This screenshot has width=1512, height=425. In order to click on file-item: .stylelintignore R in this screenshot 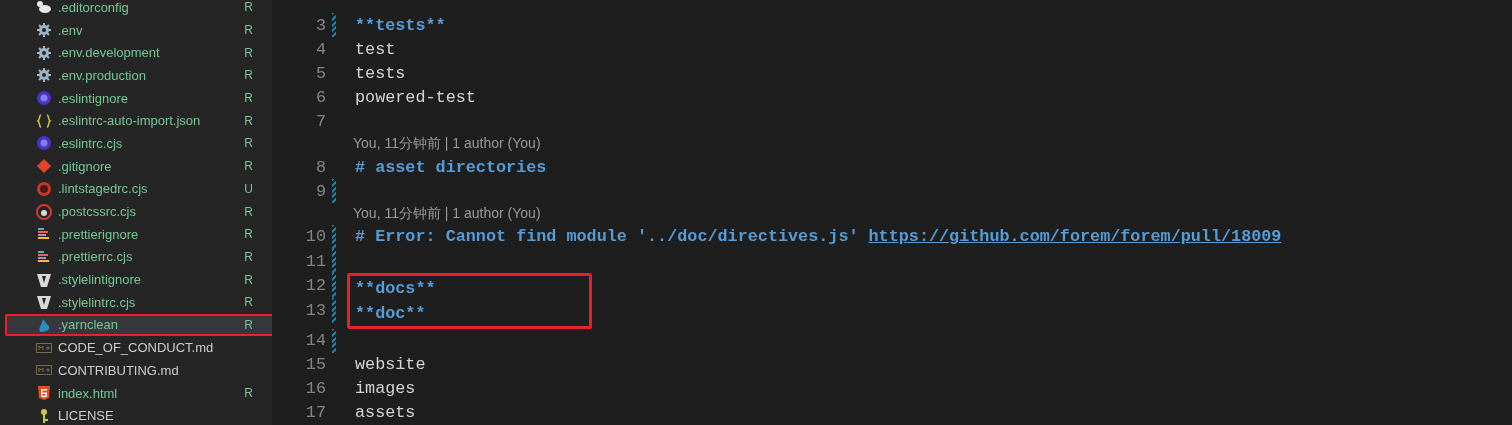, I will do `click(138, 279)`.